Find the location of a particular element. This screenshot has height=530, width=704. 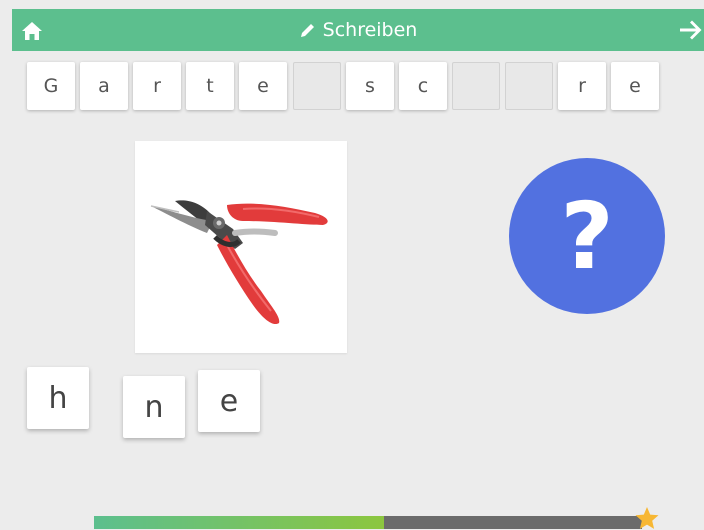

next-button is located at coordinates (691, 30).